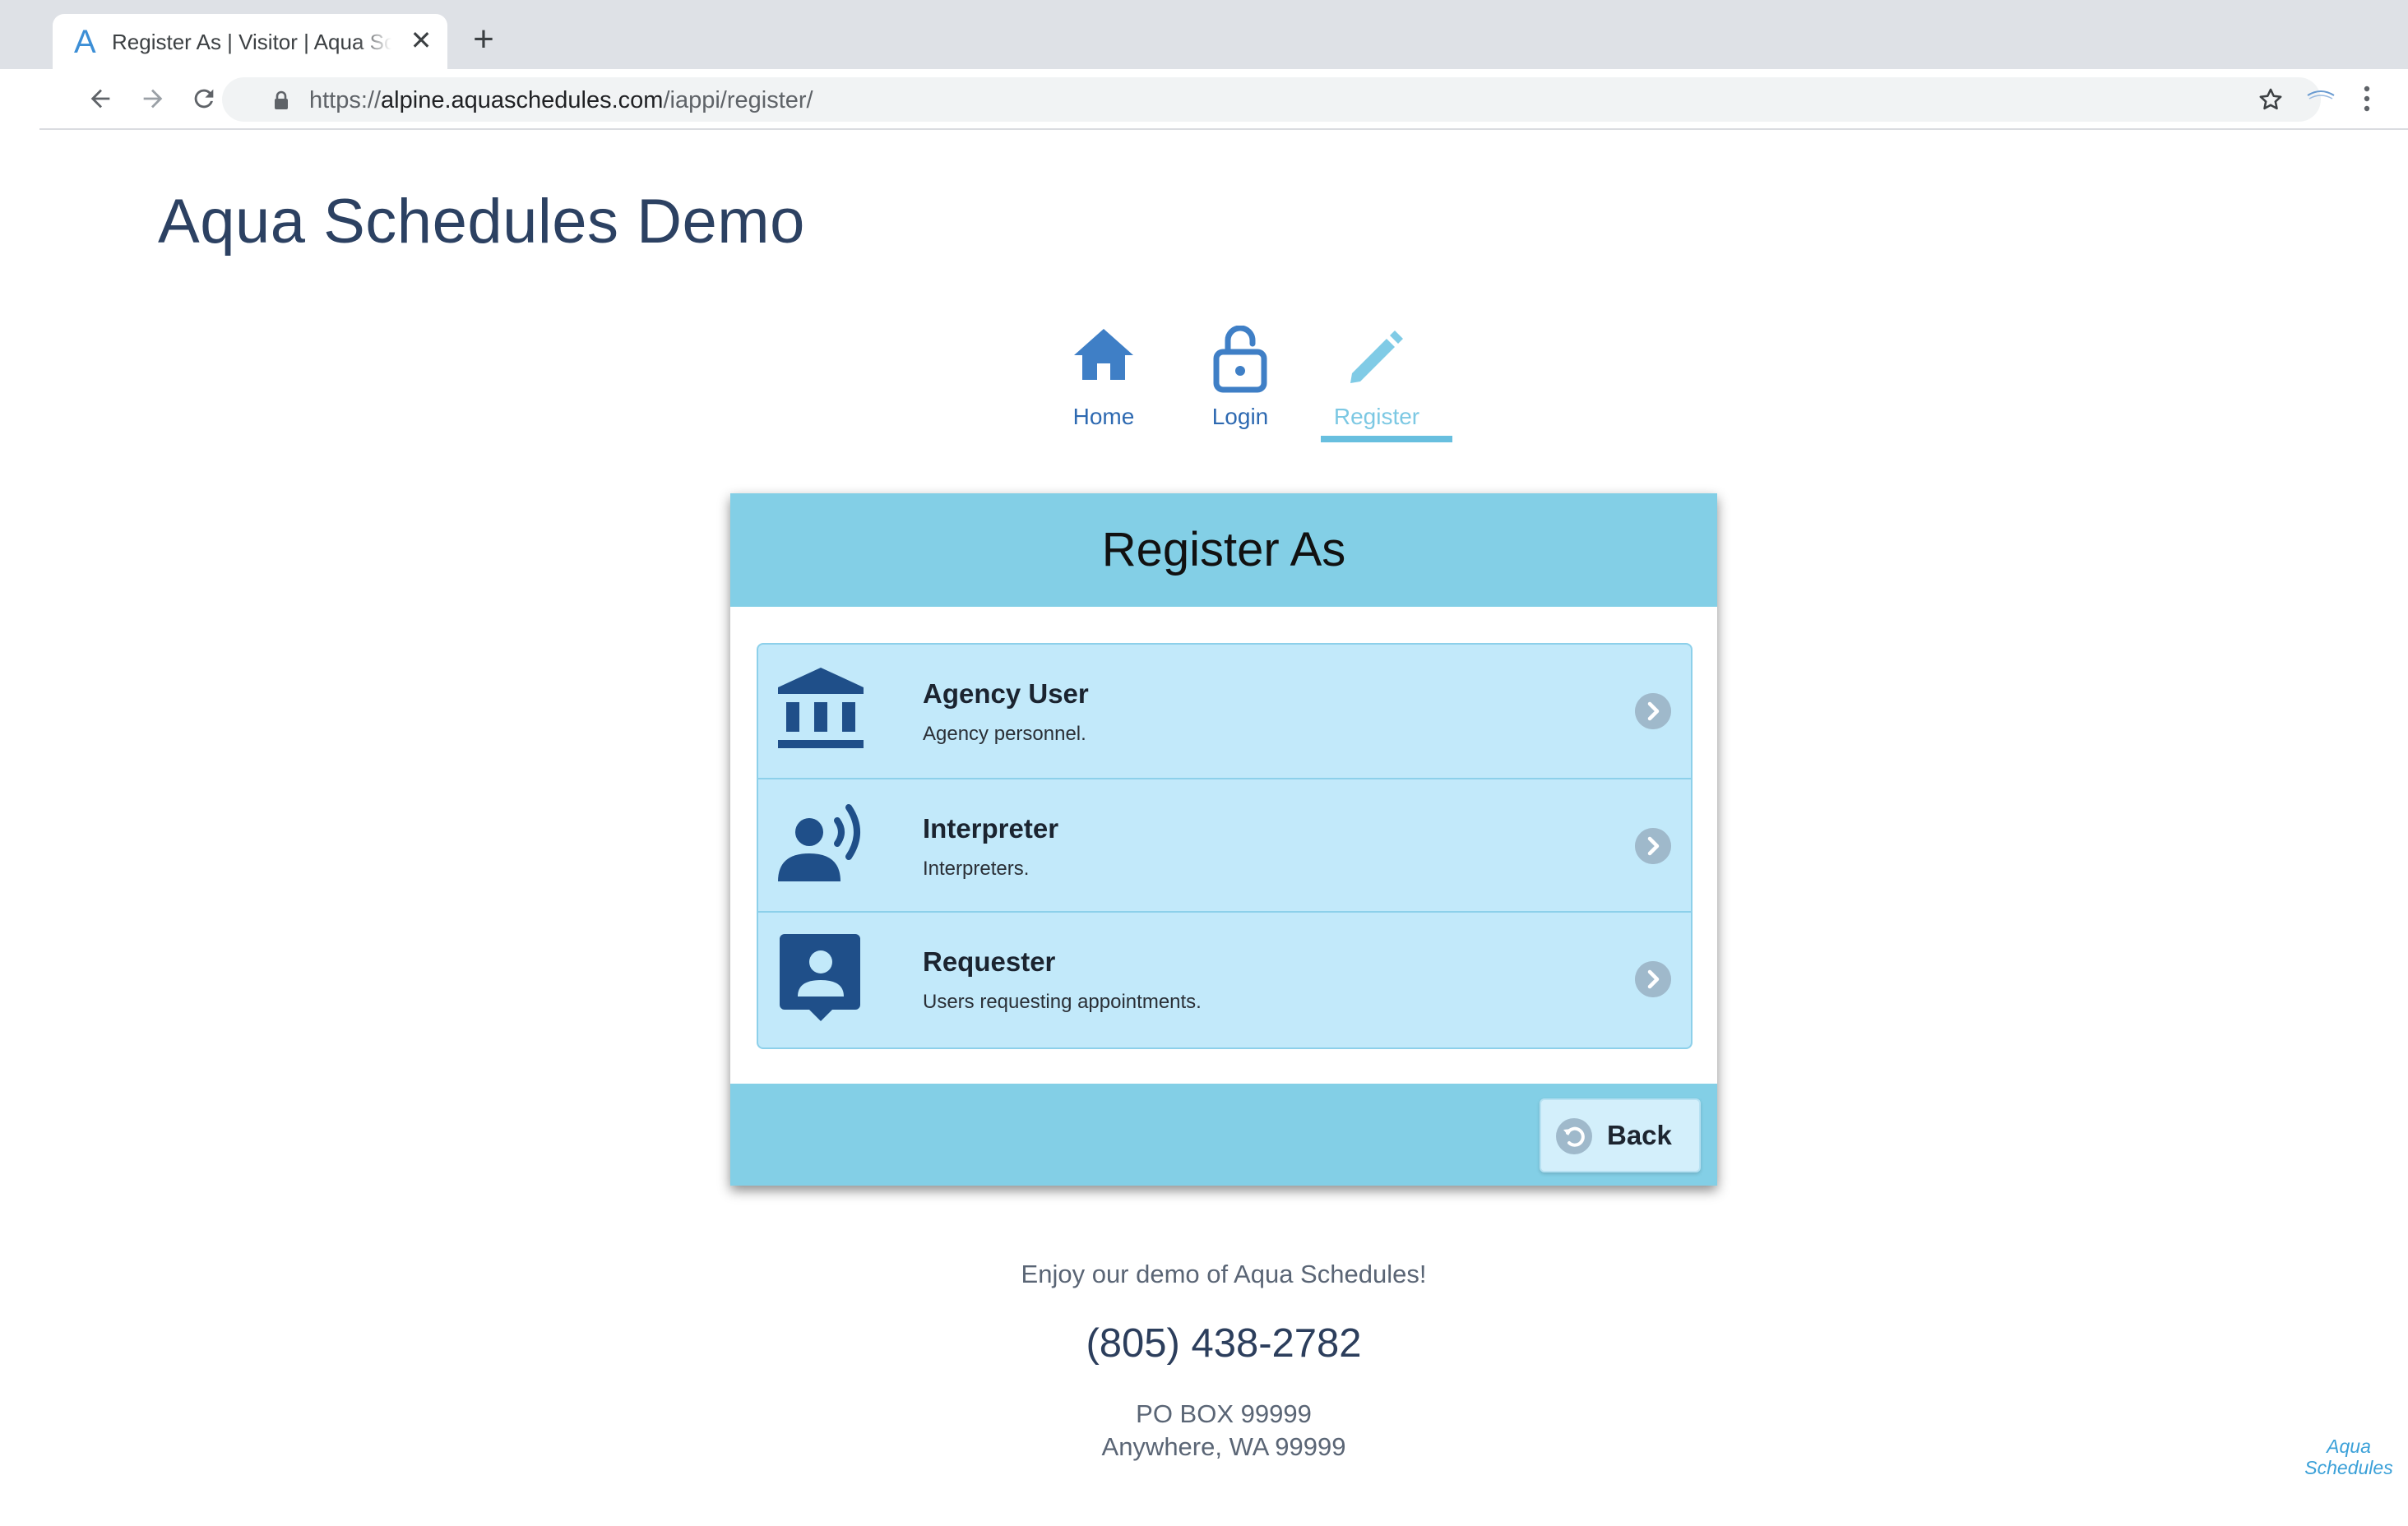  What do you see at coordinates (1223, 1135) in the screenshot?
I see `card-footer: Back` at bounding box center [1223, 1135].